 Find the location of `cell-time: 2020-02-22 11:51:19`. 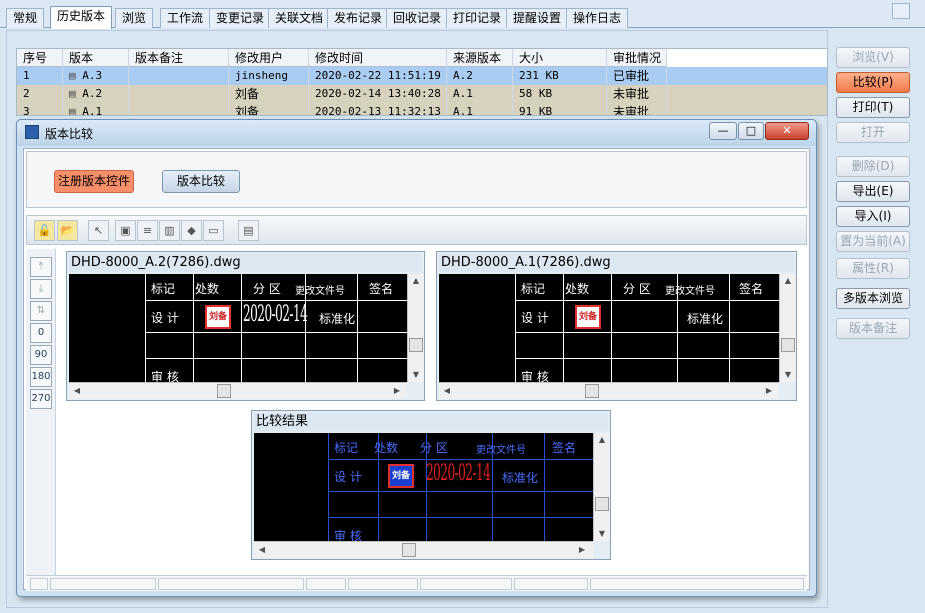

cell-time: 2020-02-22 11:51:19 is located at coordinates (378, 76).